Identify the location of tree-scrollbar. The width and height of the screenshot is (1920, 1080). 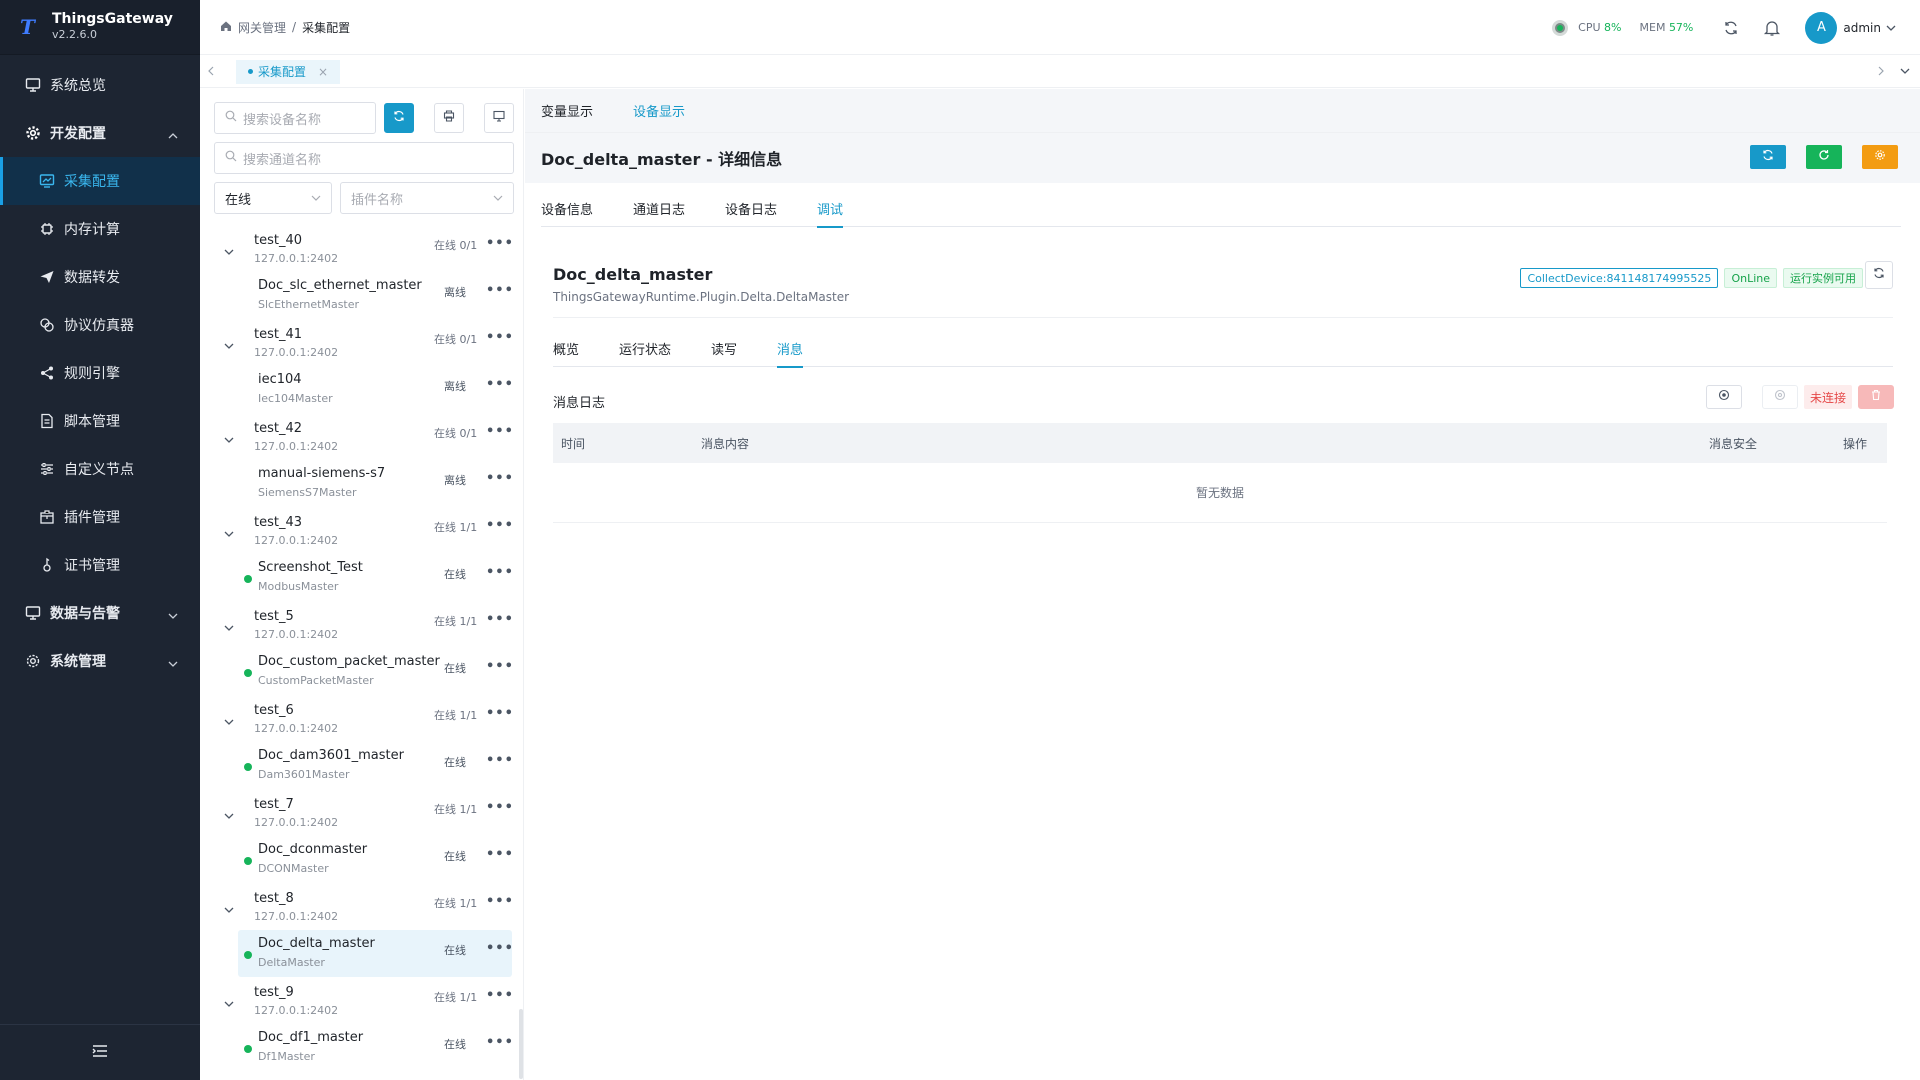
(521, 1044).